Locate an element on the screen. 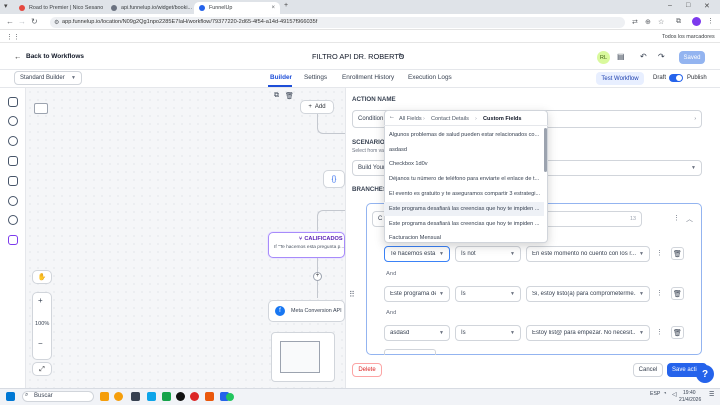  task-view-icon is located at coordinates (135, 396).